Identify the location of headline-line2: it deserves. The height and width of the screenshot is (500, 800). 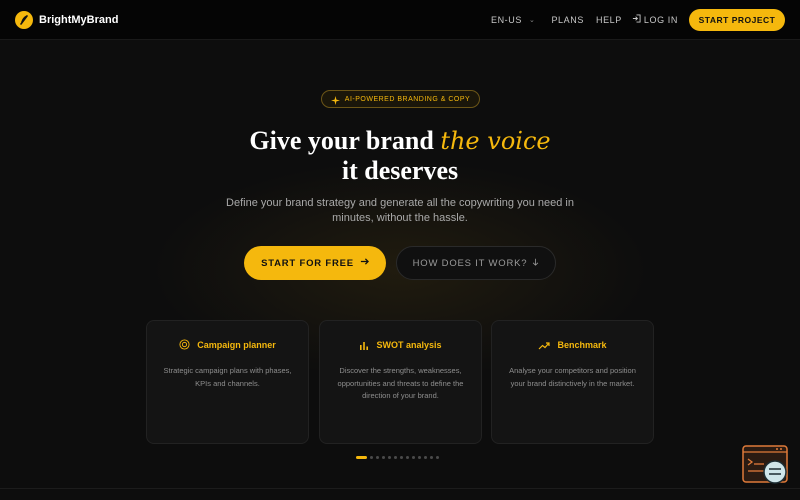
(400, 170).